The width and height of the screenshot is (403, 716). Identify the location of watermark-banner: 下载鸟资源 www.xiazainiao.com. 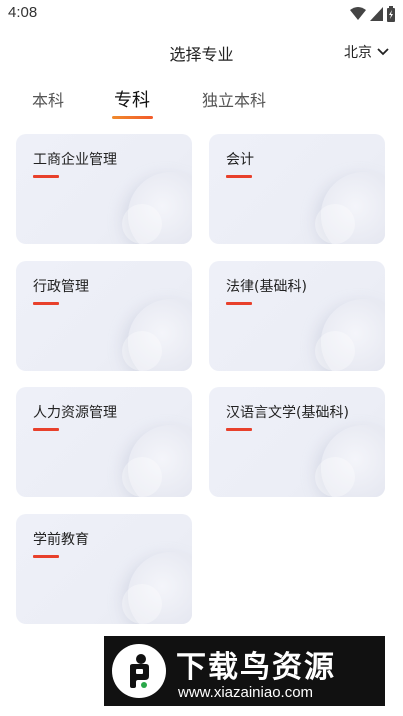
(244, 671).